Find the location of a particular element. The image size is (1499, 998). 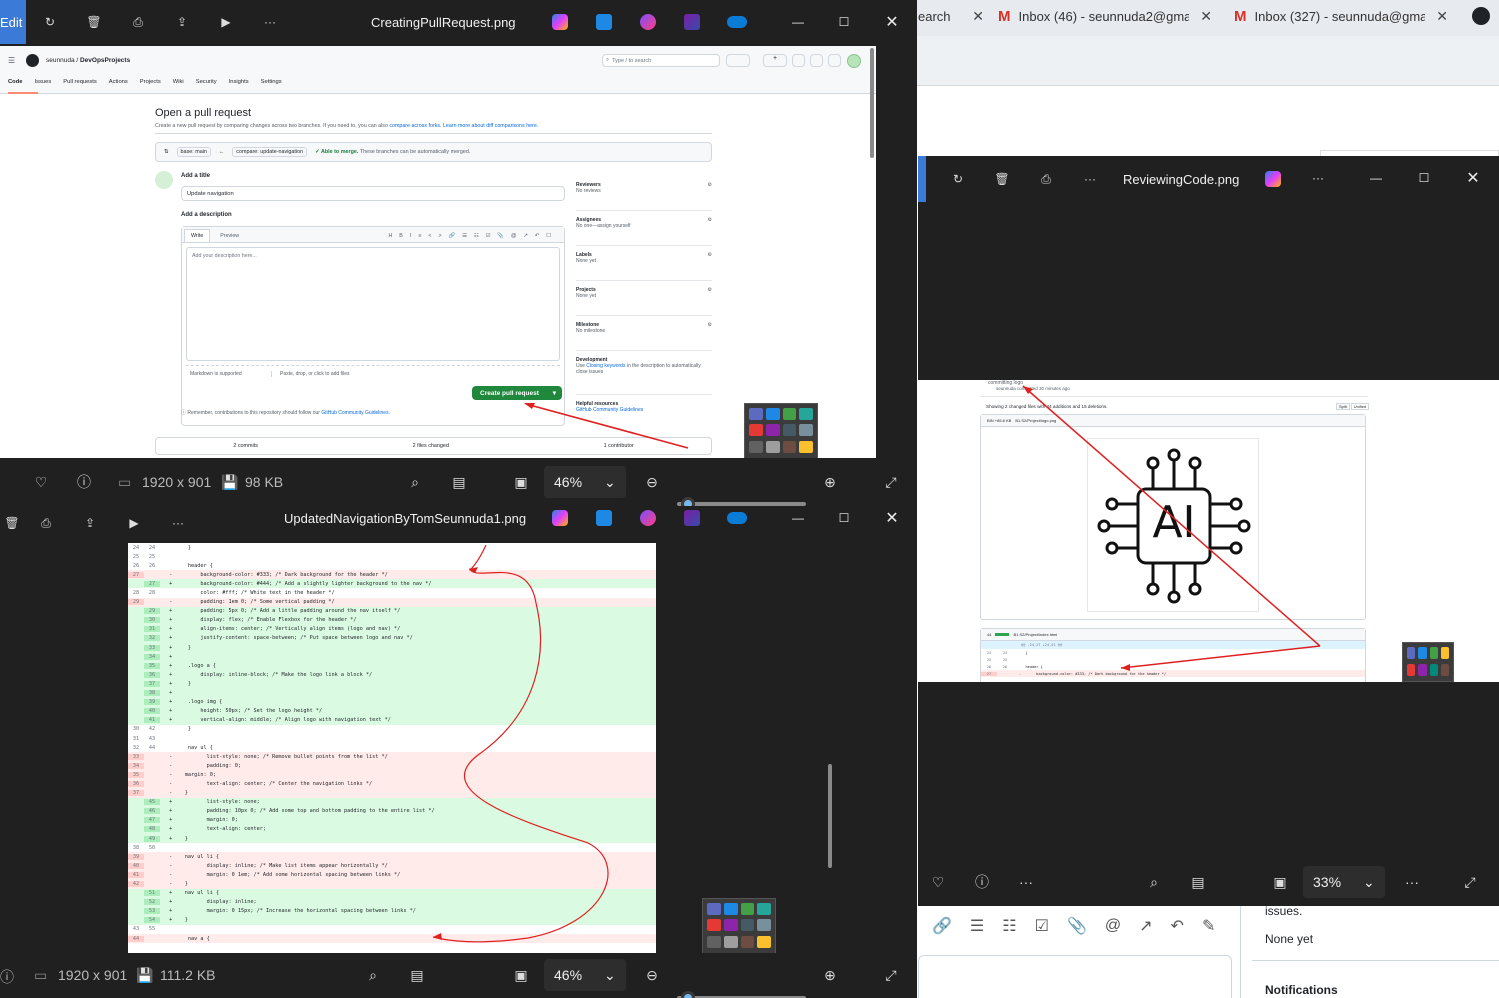

mention-icon: @ is located at coordinates (1113, 926).